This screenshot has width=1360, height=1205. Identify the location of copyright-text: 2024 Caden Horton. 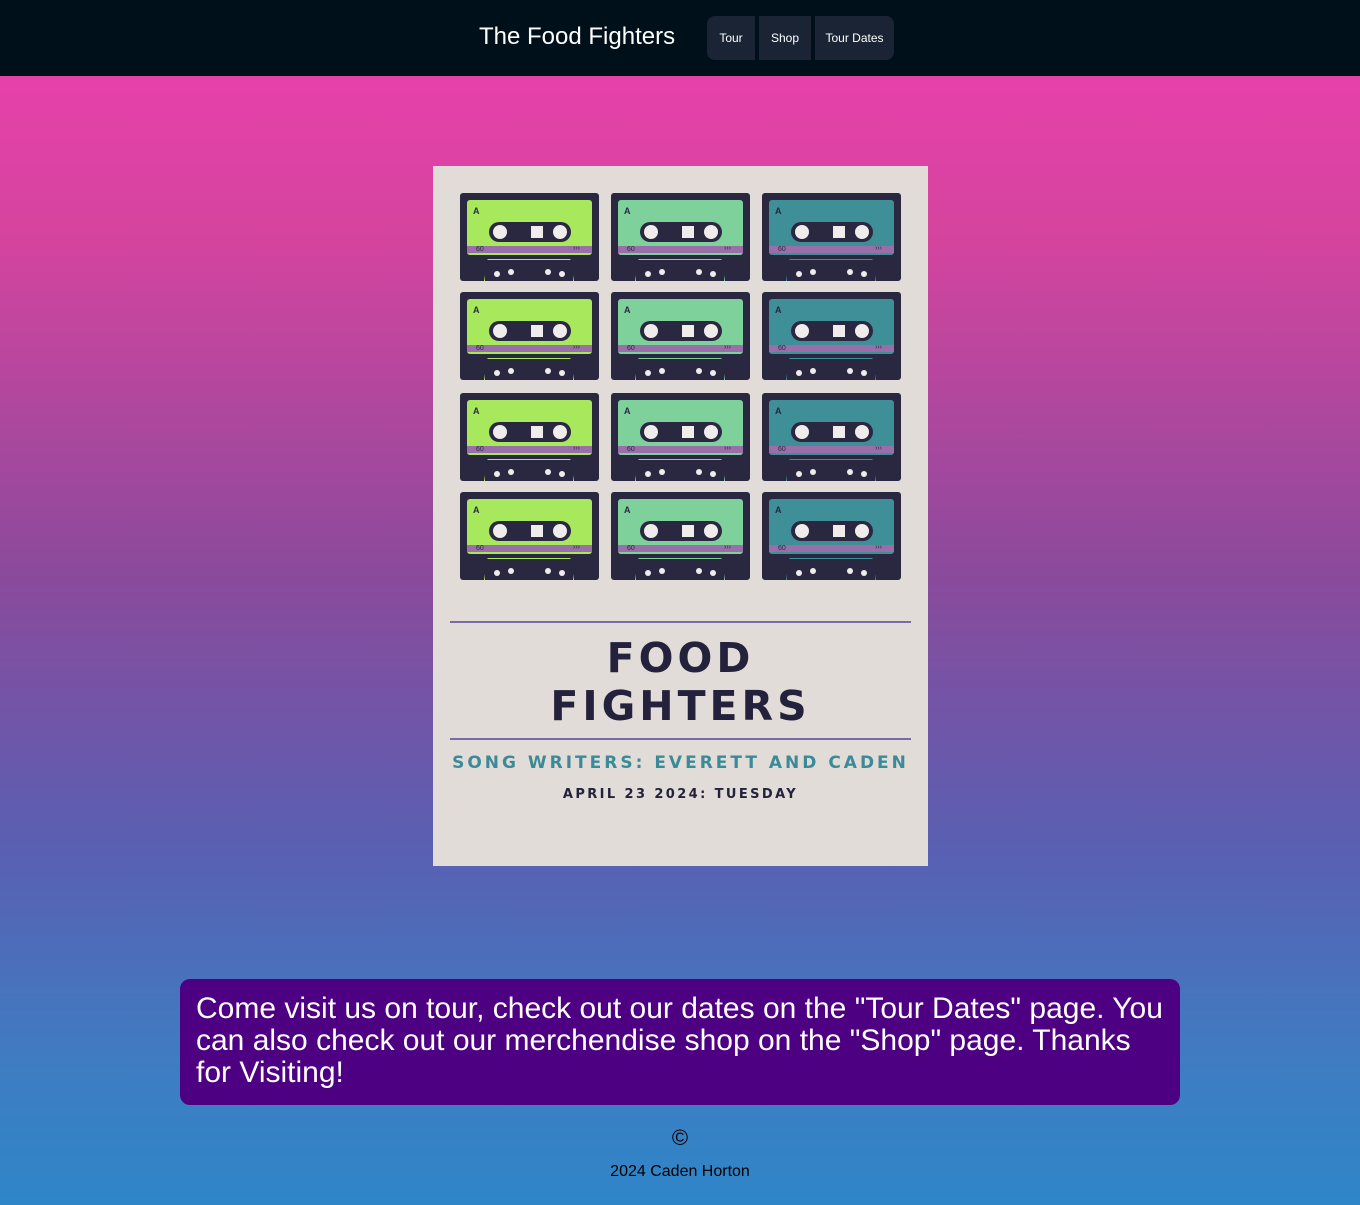
(680, 1171).